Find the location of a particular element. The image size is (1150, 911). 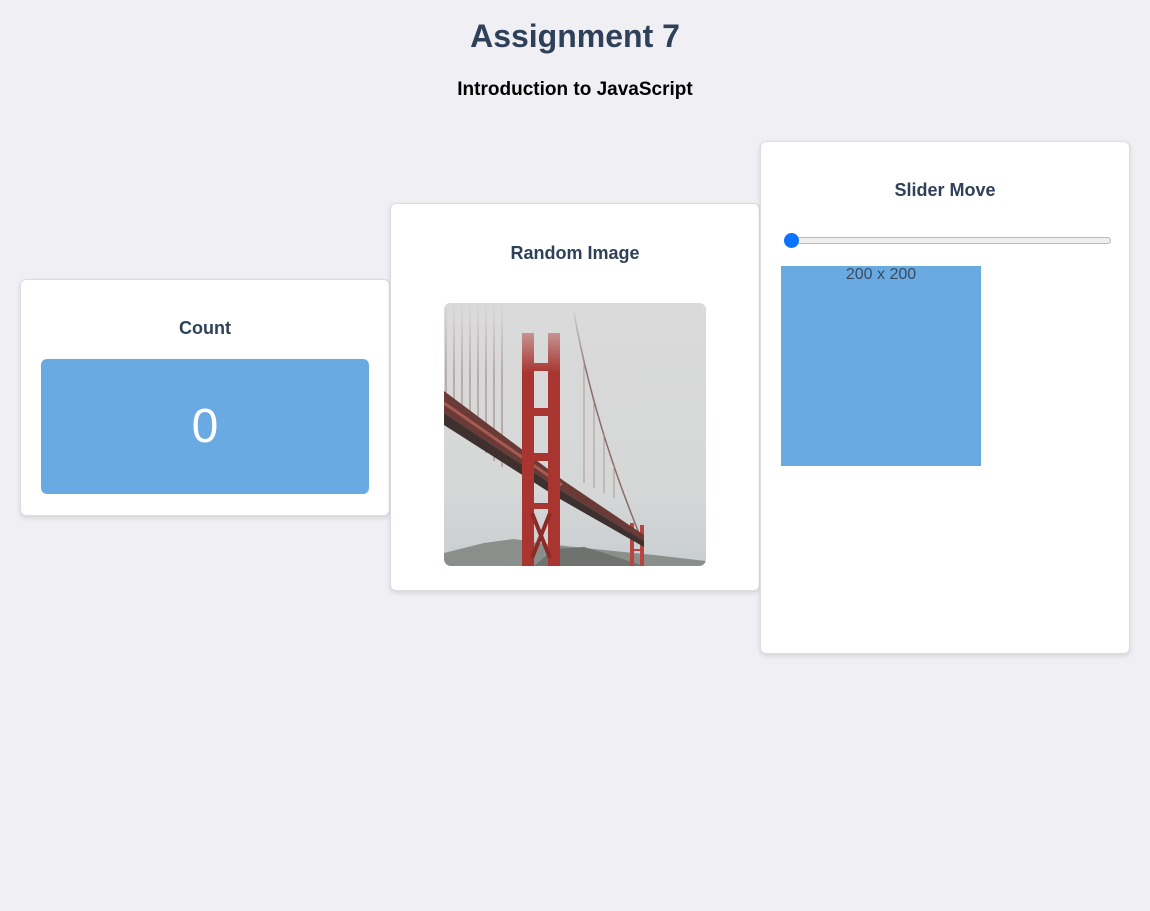

count-value: 0 is located at coordinates (205, 426).